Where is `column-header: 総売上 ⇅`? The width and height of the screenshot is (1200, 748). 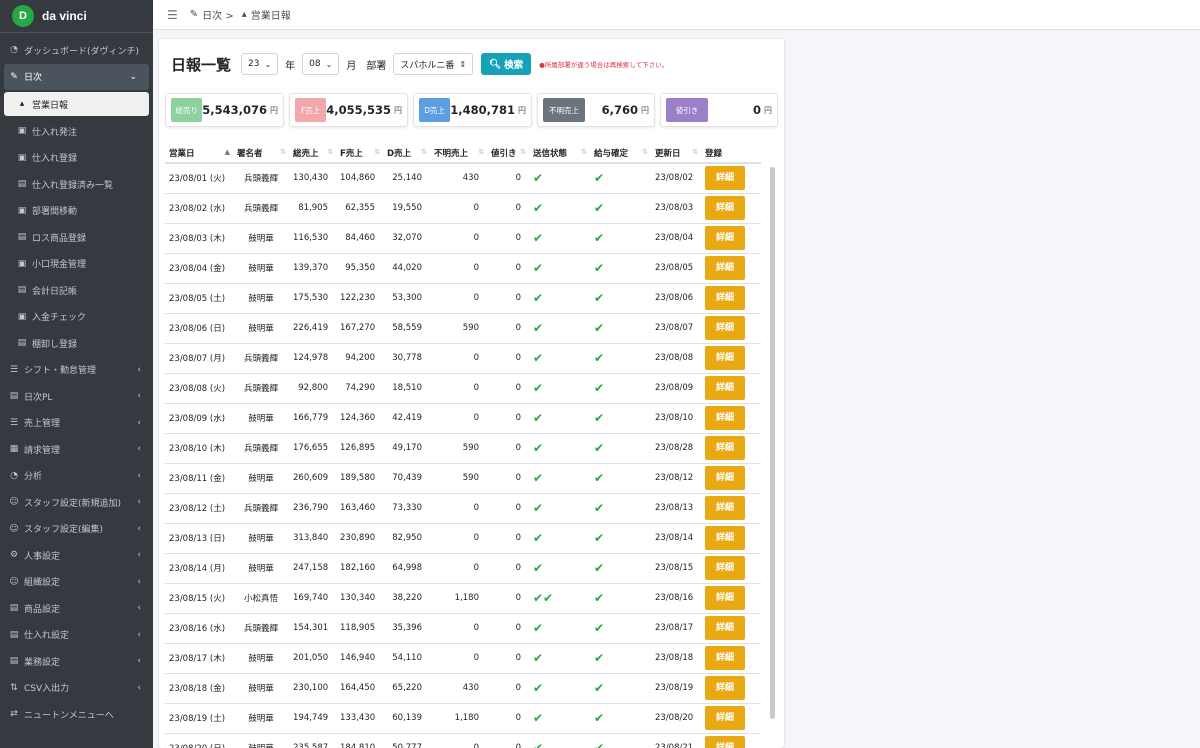 column-header: 総売上 ⇅ is located at coordinates (312, 153).